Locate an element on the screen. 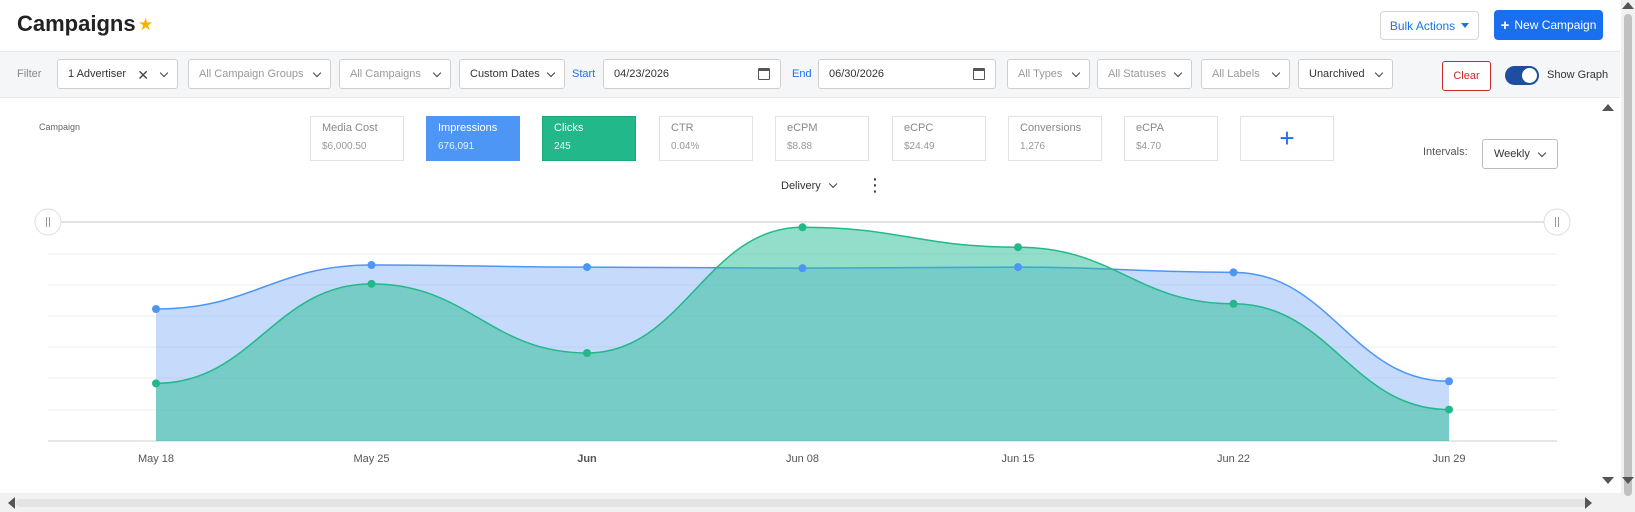  scroll-down-icon is located at coordinates (1628, 480).